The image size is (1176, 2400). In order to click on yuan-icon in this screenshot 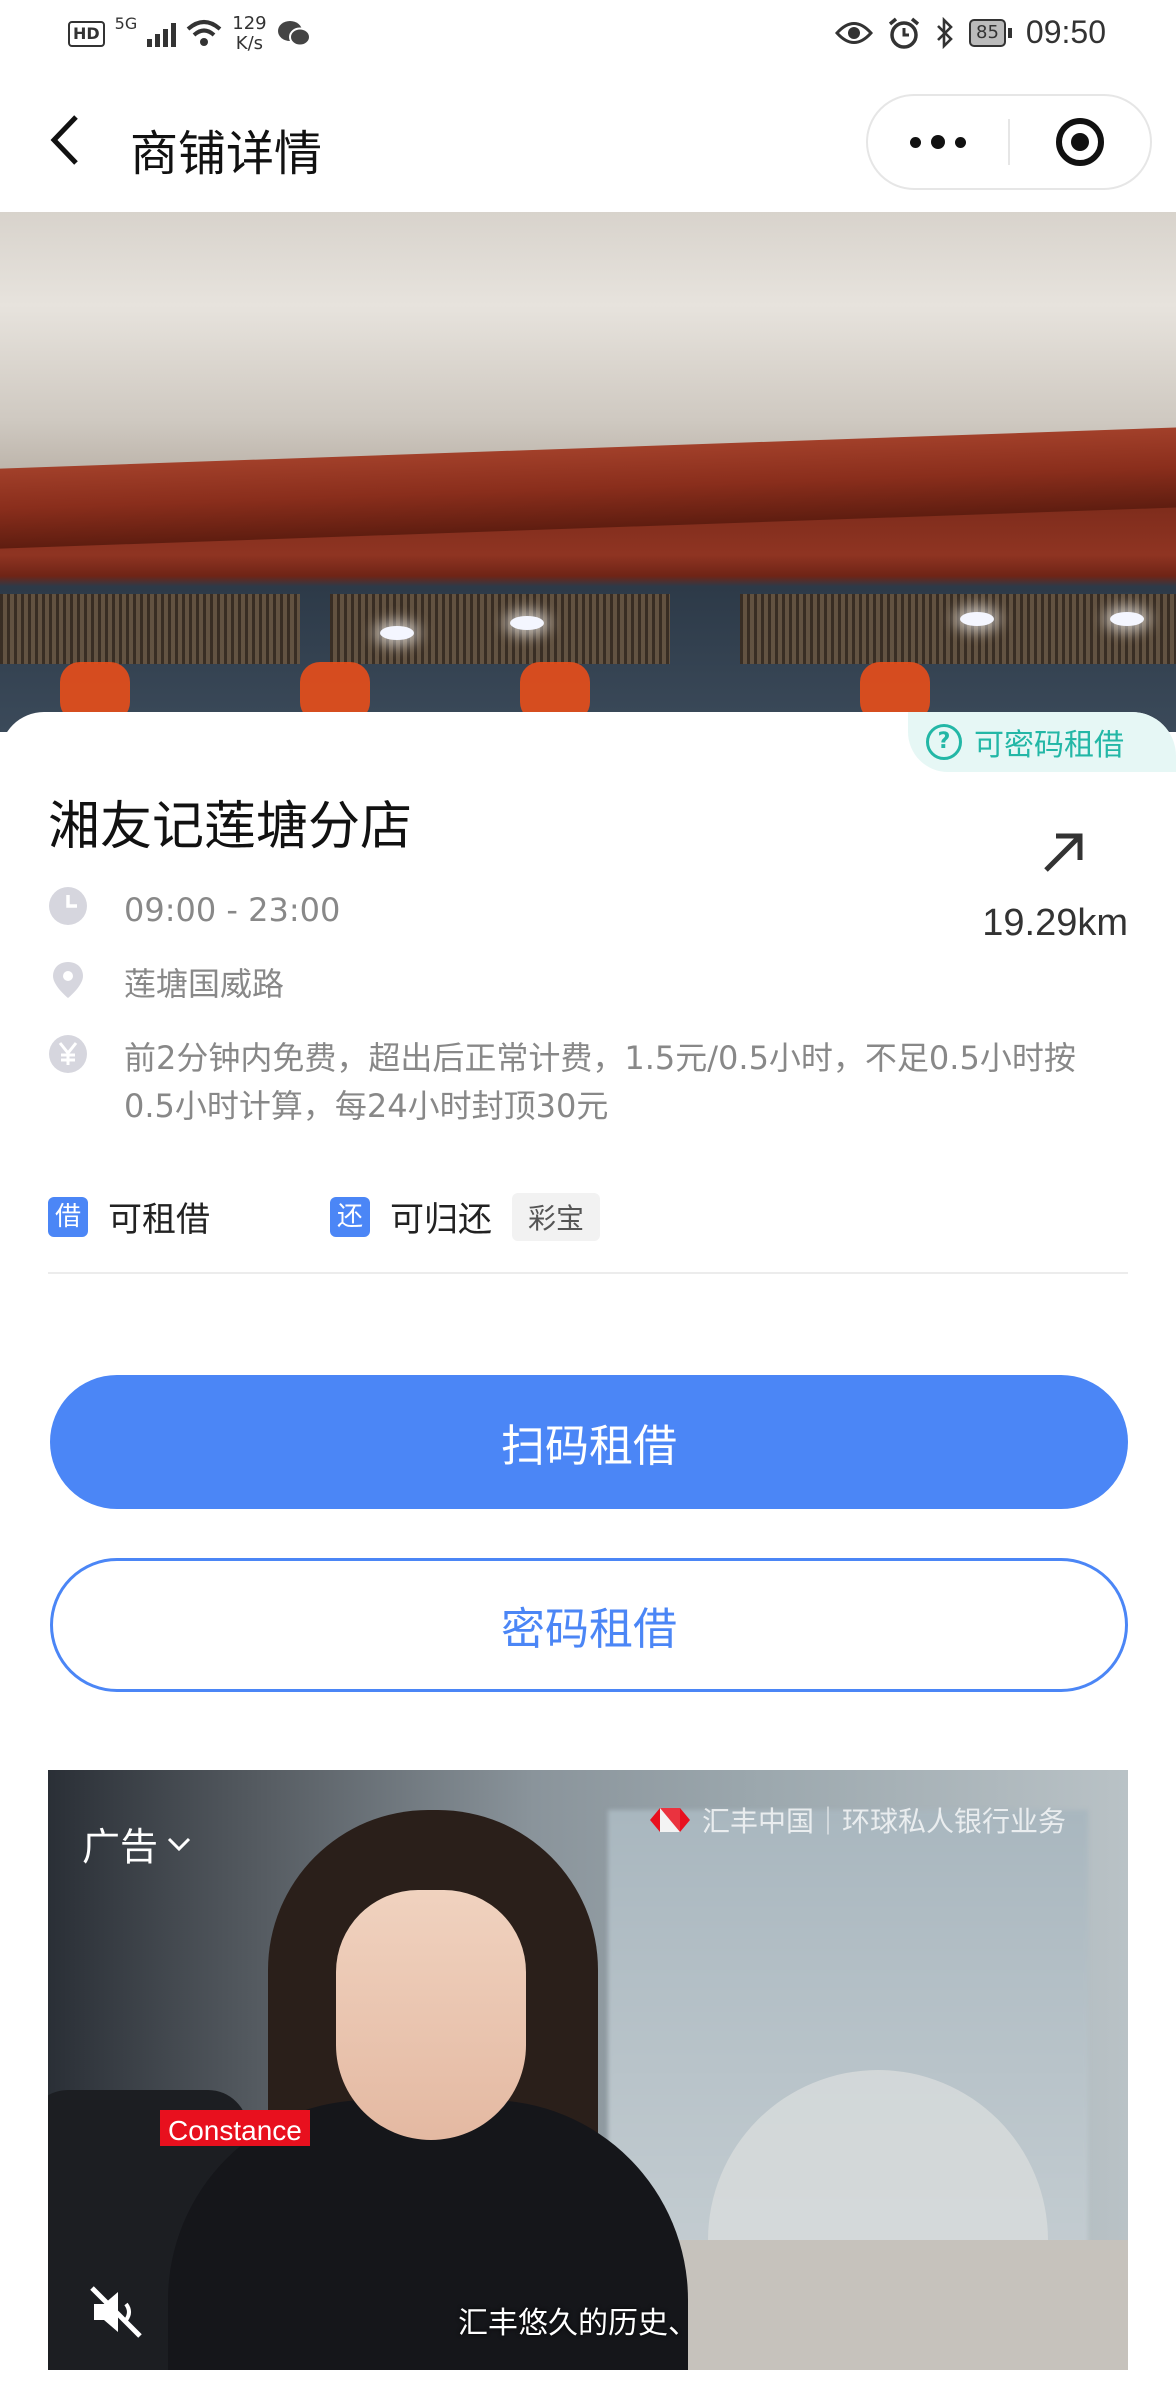, I will do `click(68, 1054)`.